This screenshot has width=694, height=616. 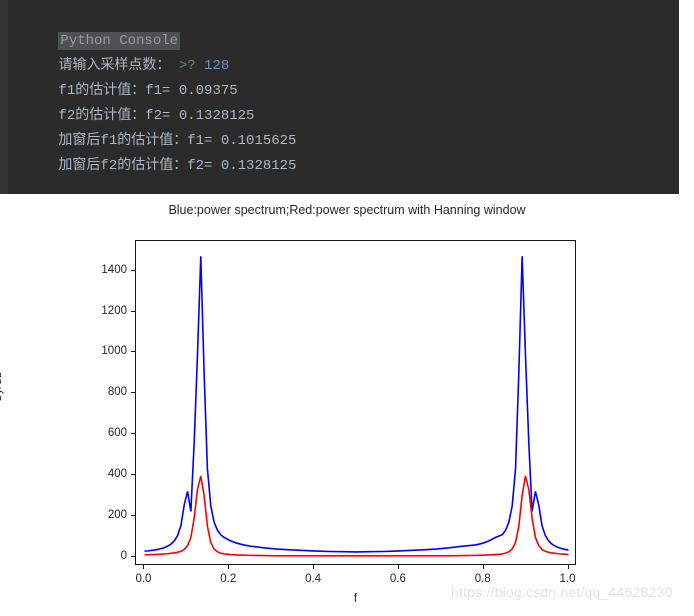 I want to click on console-gutter, so click(x=4, y=97).